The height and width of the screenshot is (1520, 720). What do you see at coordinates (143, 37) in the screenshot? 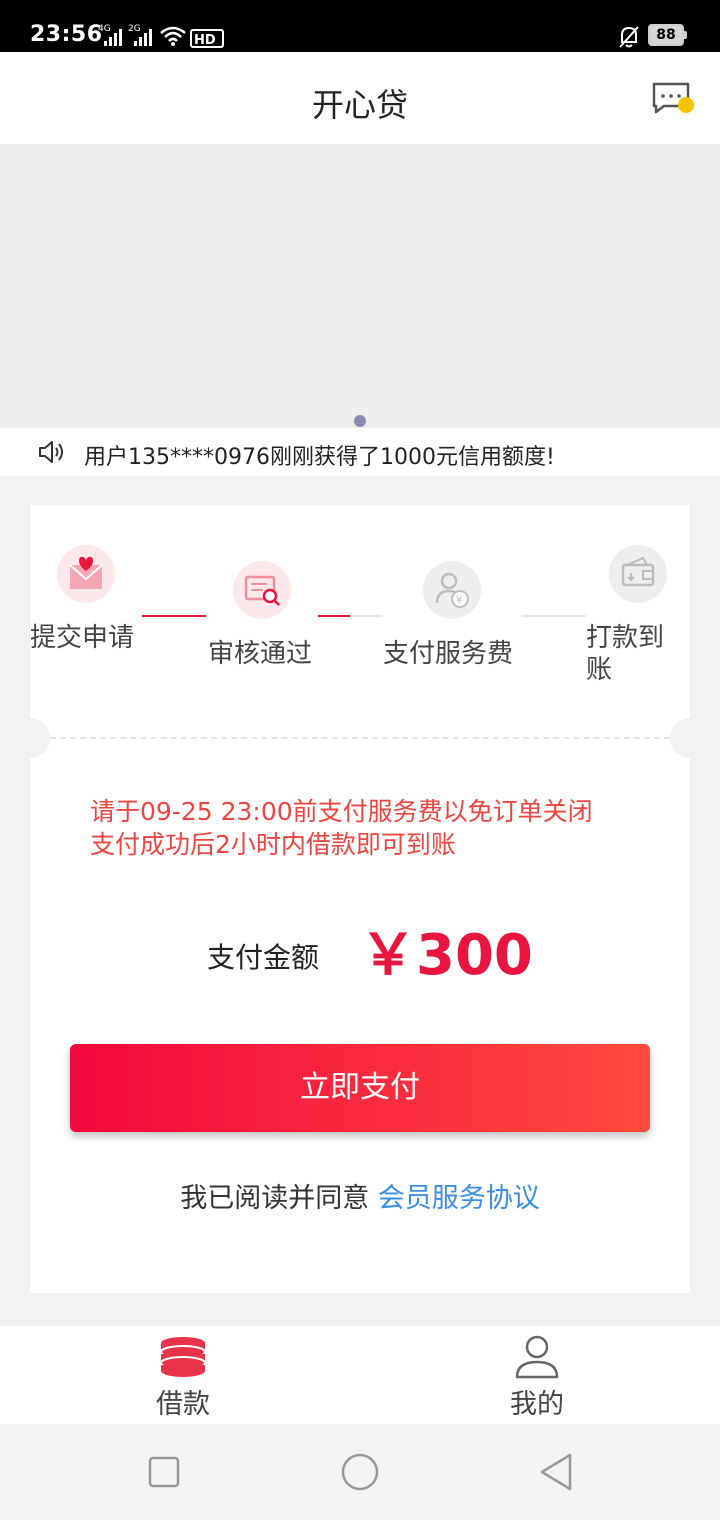
I see `signal-bars-2-icon` at bounding box center [143, 37].